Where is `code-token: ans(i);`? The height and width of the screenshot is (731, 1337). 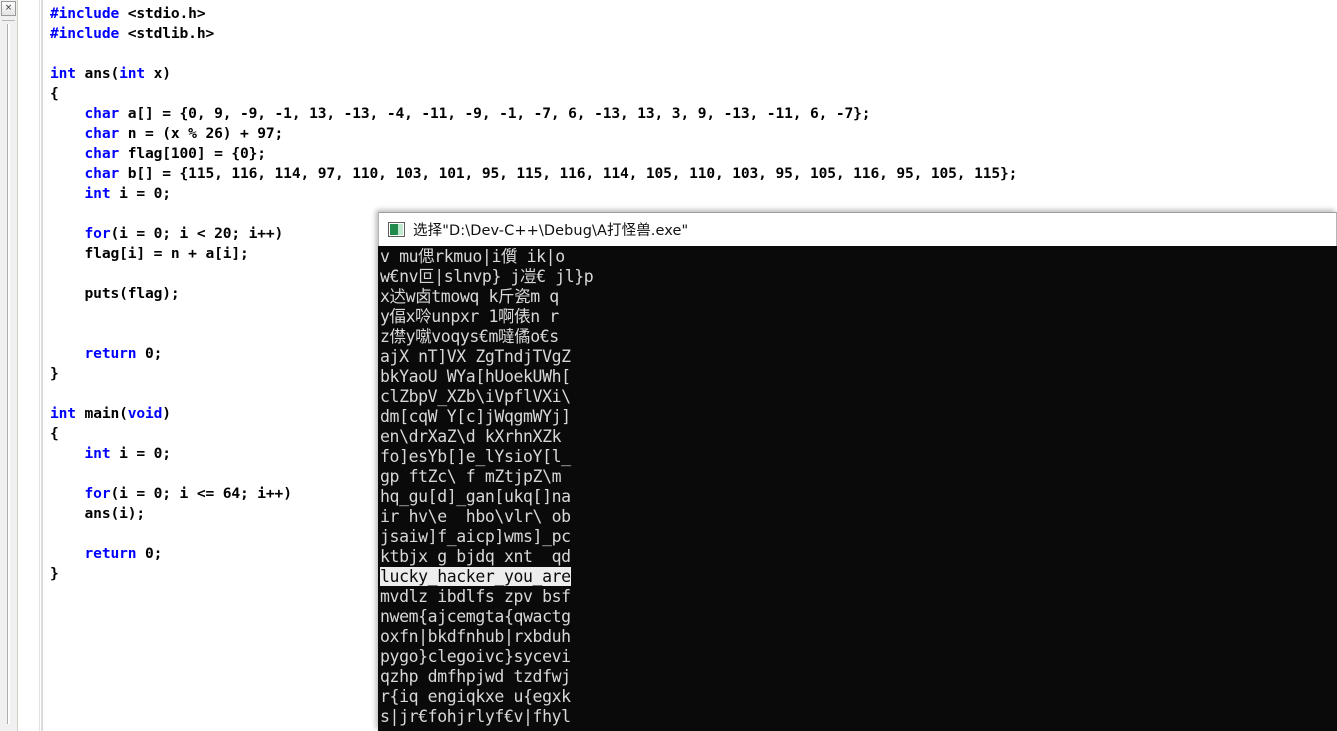 code-token: ans(i); is located at coordinates (115, 514).